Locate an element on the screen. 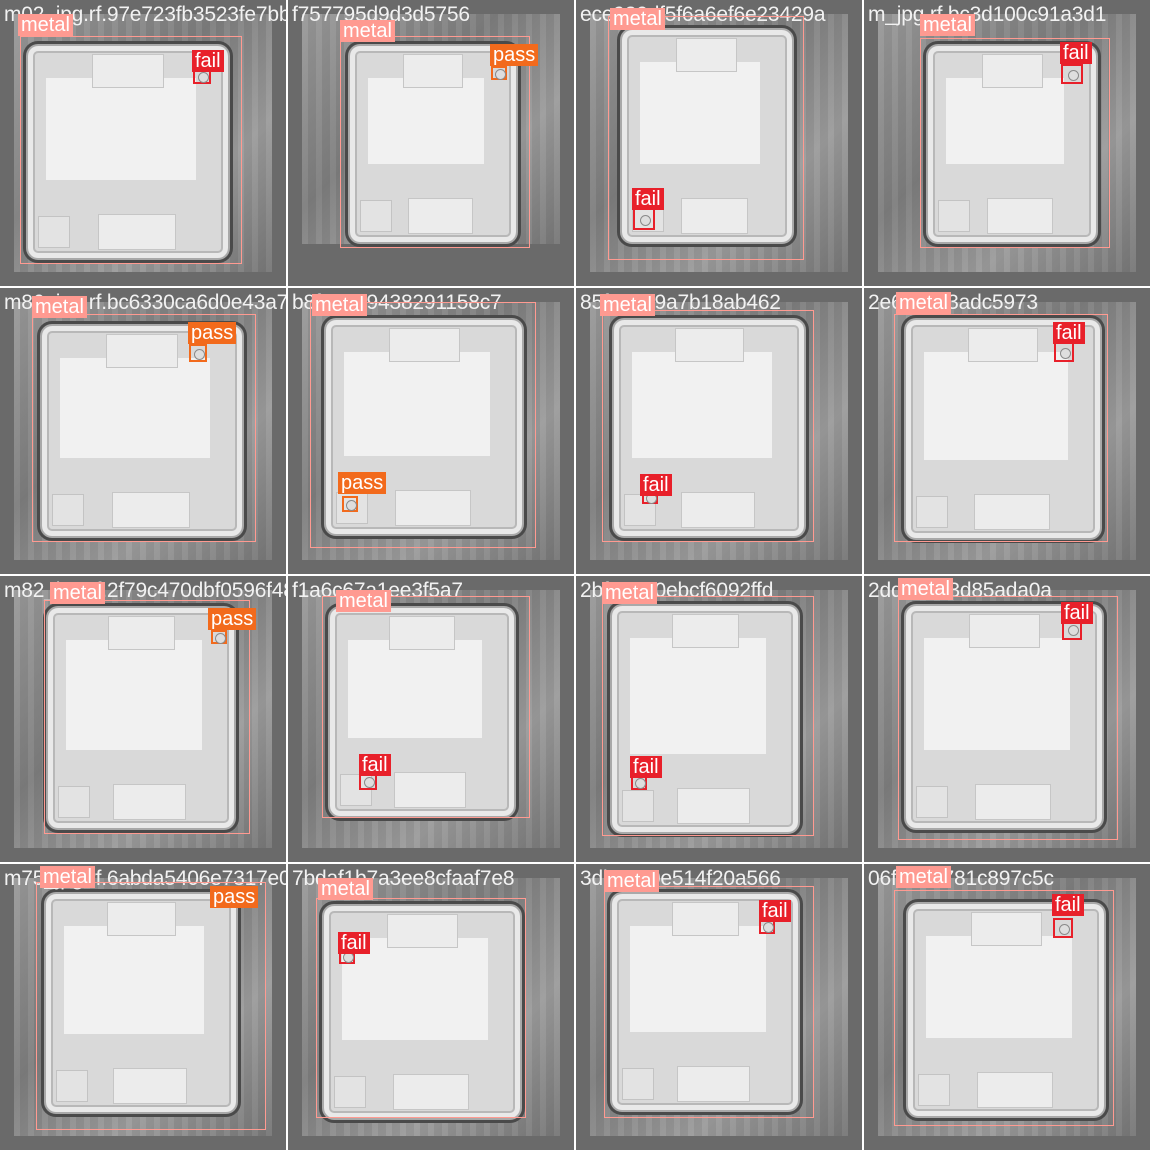  image-tile: f1a6c67a1ee3f5a7metalfail is located at coordinates (431, 719).